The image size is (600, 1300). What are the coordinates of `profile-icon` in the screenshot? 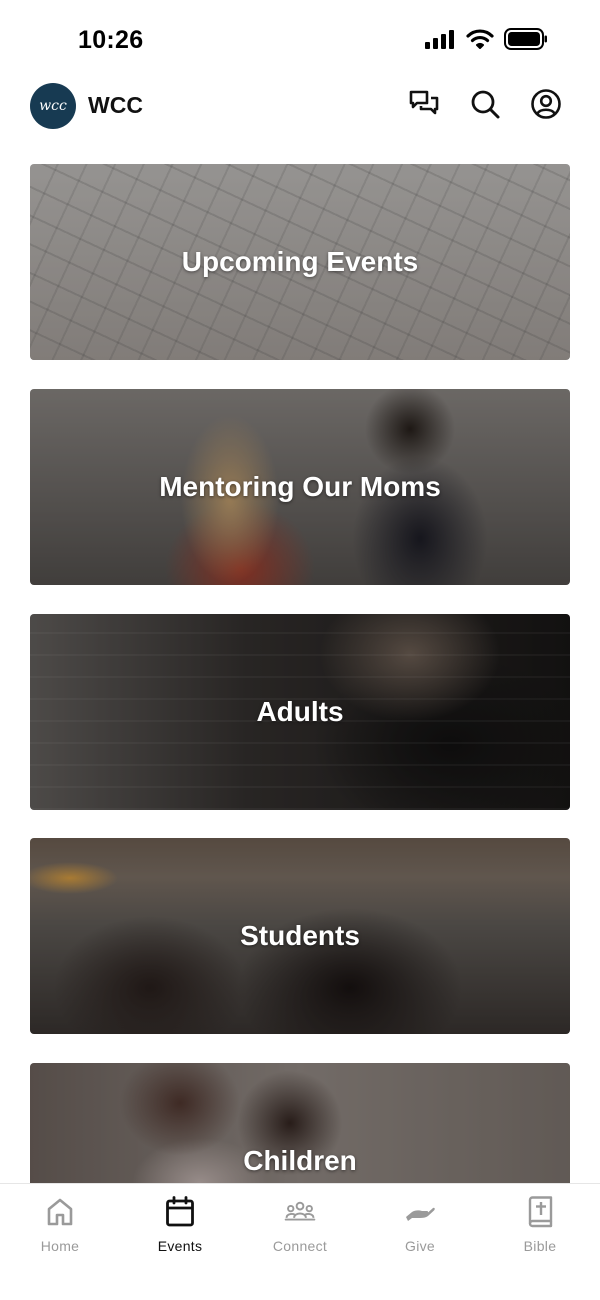 It's located at (546, 106).